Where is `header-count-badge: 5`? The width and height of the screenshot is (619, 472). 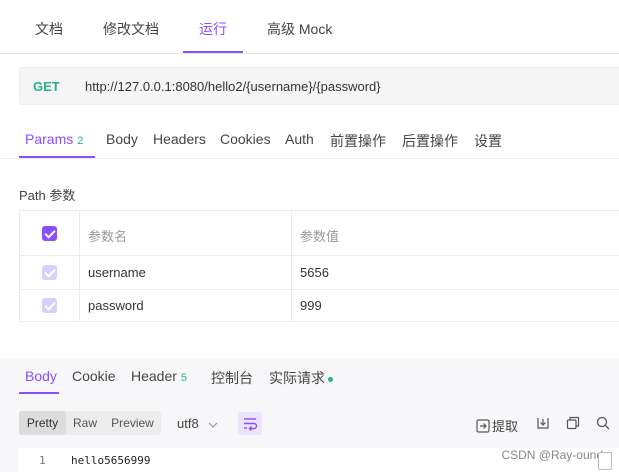
header-count-badge: 5 is located at coordinates (184, 378).